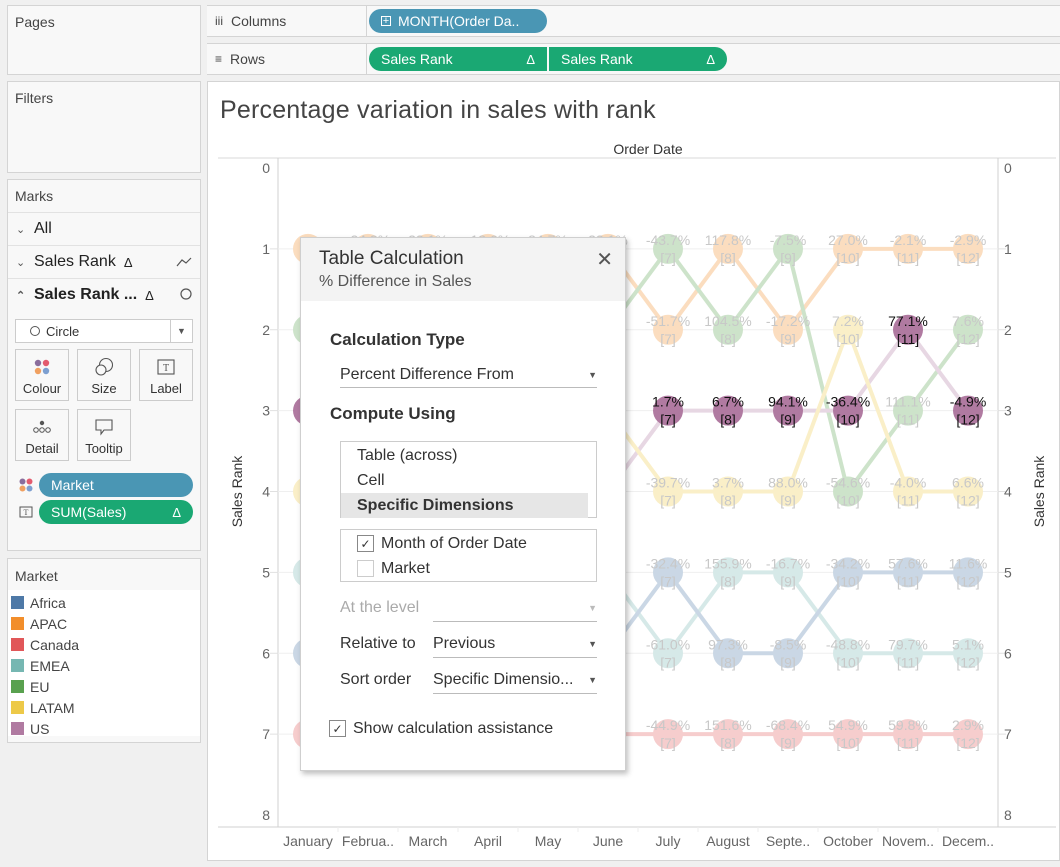  What do you see at coordinates (104, 435) in the screenshot?
I see `tooltip-button: Tooltip` at bounding box center [104, 435].